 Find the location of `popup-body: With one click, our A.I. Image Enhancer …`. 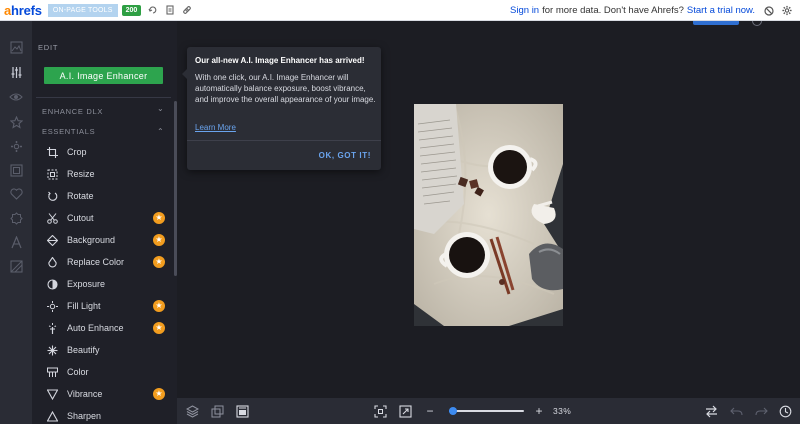

popup-body: With one click, our A.I. Image Enhancer … is located at coordinates (285, 89).